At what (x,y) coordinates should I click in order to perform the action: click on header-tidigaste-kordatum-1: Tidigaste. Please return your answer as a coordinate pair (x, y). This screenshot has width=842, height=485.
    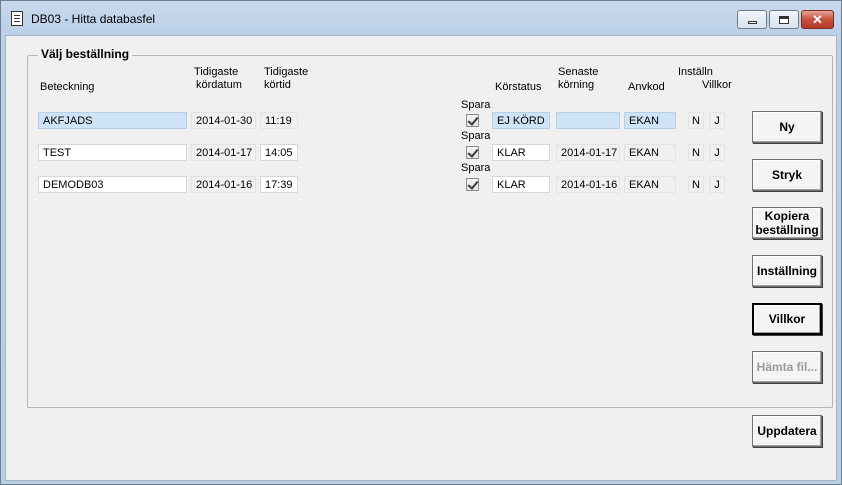
    Looking at the image, I should click on (216, 72).